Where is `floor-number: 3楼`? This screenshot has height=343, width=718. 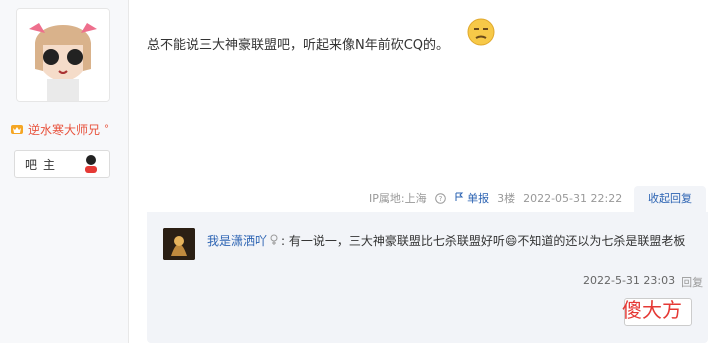
floor-number: 3楼 is located at coordinates (506, 198).